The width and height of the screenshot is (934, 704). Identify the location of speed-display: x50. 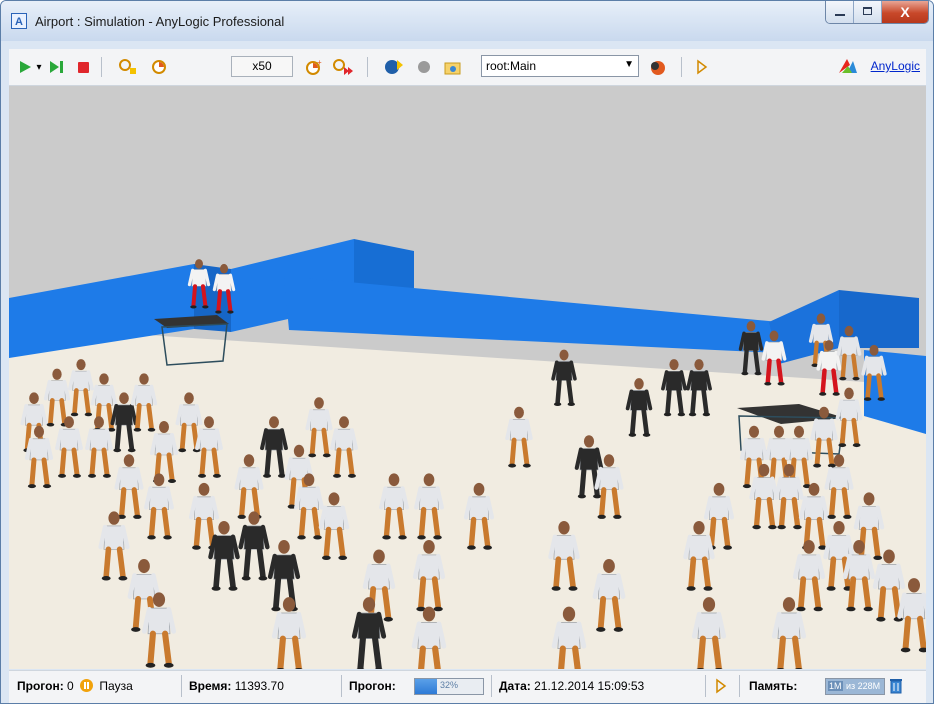
(262, 66).